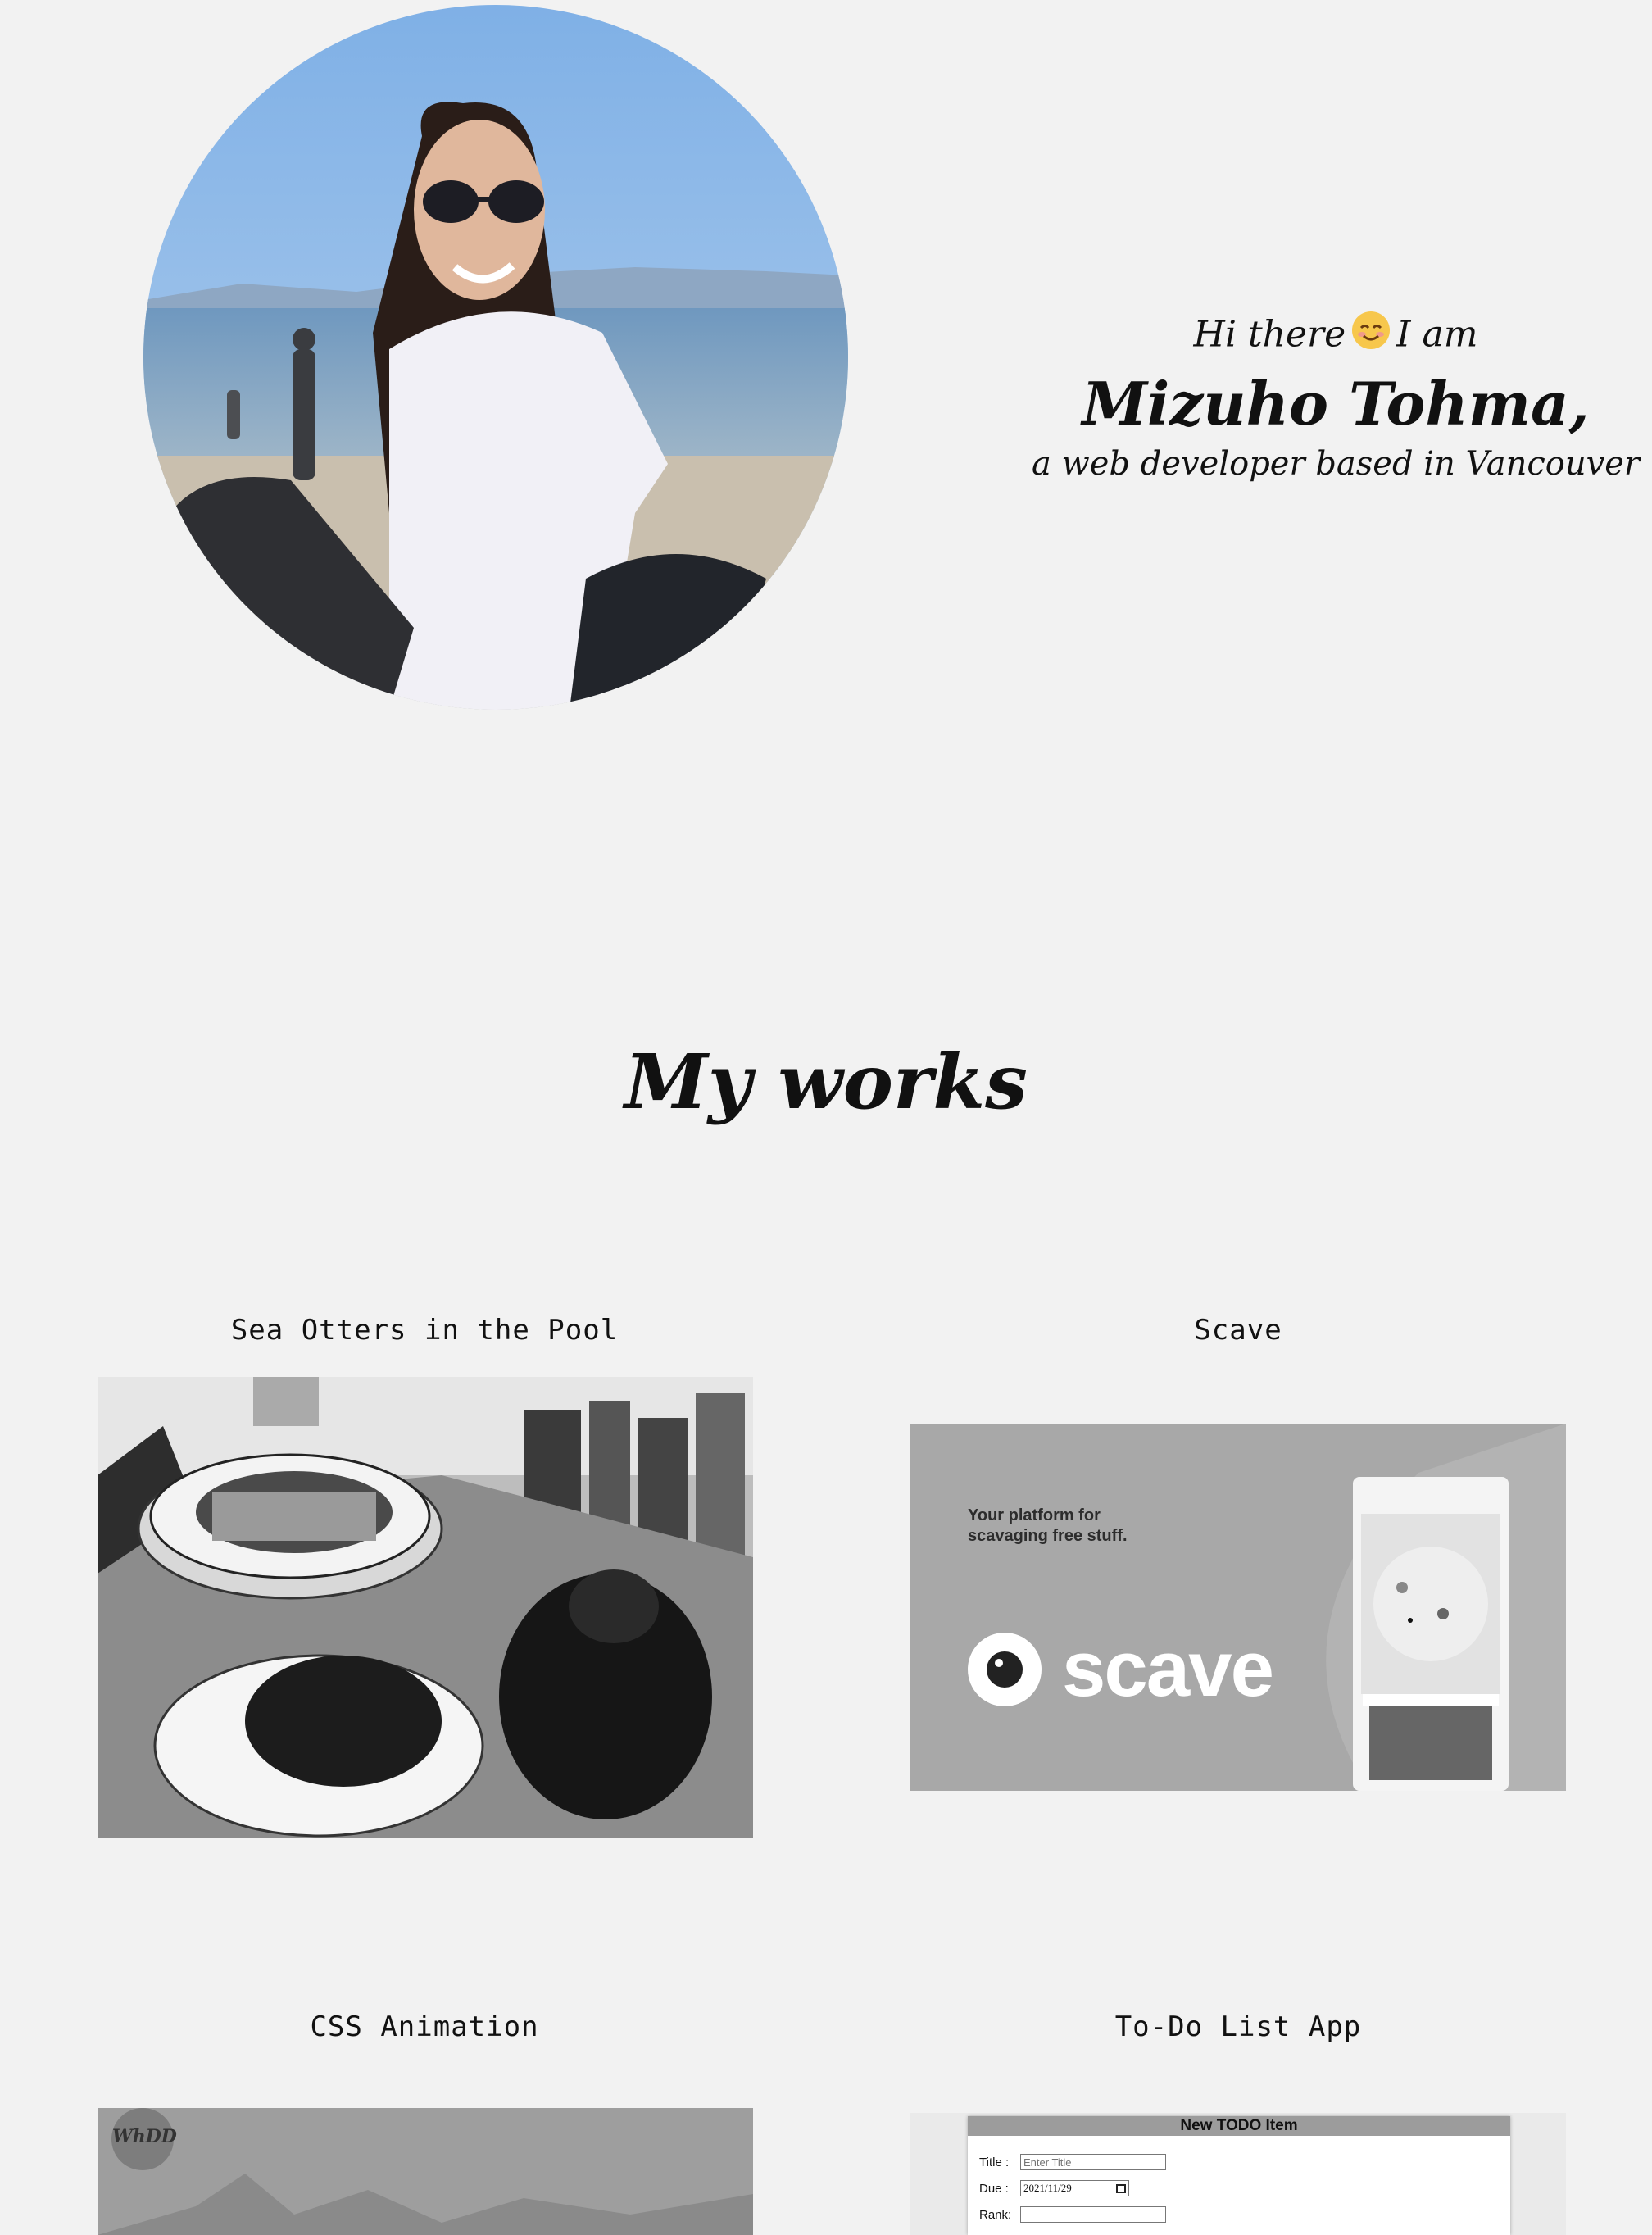 This screenshot has height=2235, width=1652. What do you see at coordinates (994, 2162) in the screenshot?
I see `todo-title-label: Title :` at bounding box center [994, 2162].